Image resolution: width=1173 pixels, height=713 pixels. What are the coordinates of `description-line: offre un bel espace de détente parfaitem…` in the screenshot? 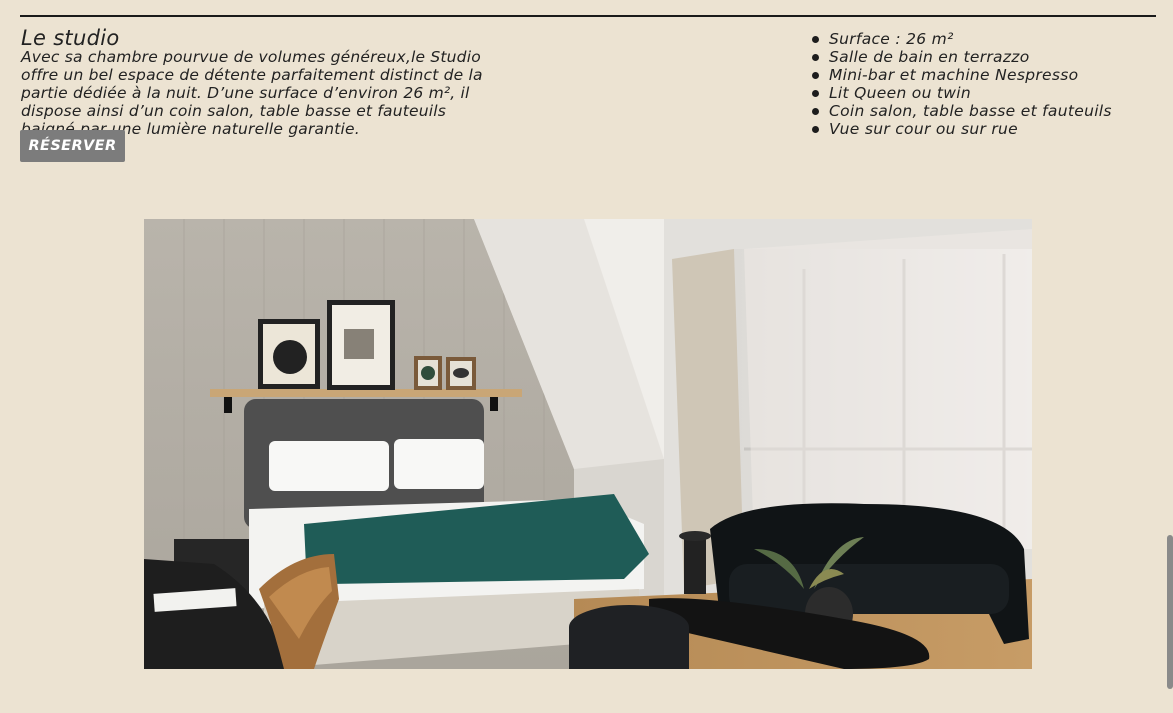 It's located at (252, 75).